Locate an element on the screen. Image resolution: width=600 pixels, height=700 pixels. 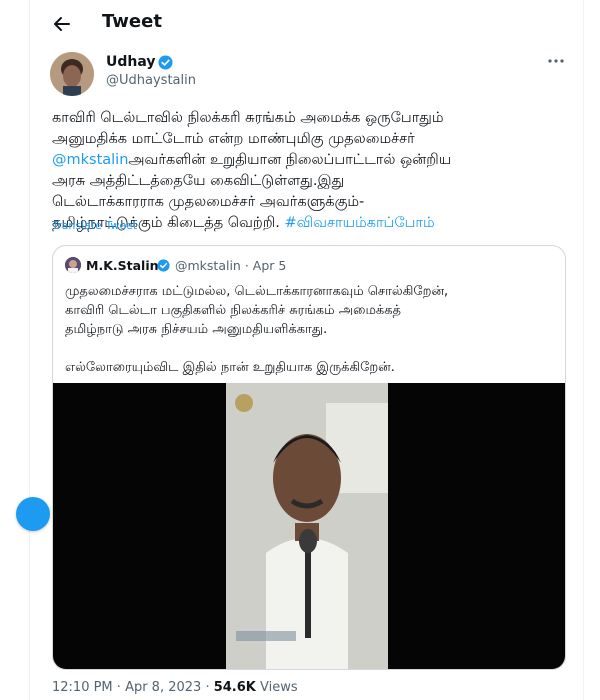
tweet-time: 12:10 PM is located at coordinates (82, 687).